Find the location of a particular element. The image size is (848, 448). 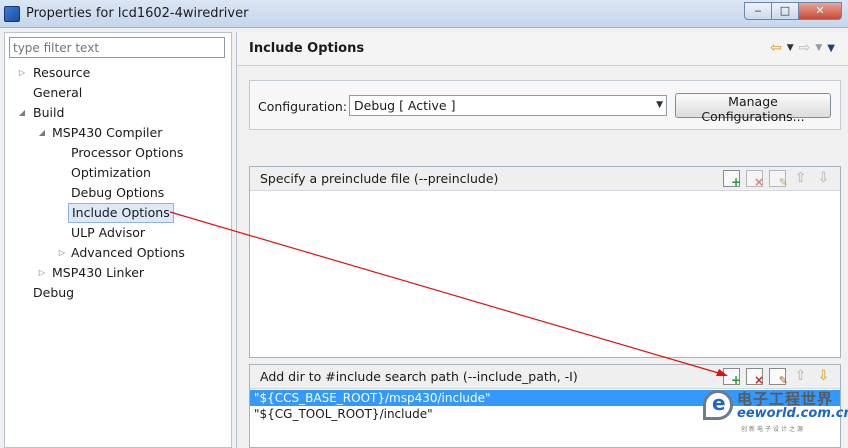

chevron-down-icon: ▼ is located at coordinates (659, 105).